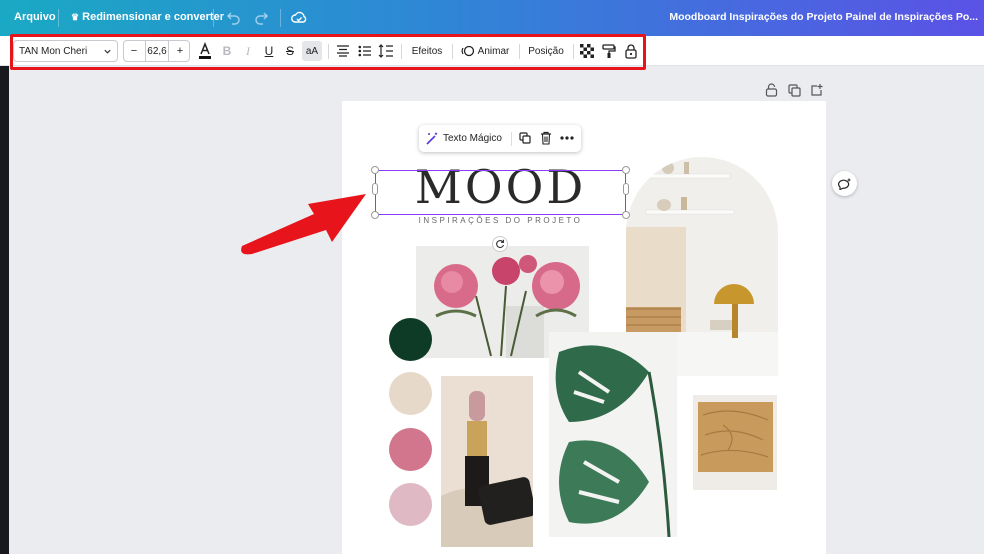 Image resolution: width=984 pixels, height=554 pixels. Describe the element at coordinates (546, 138) in the screenshot. I see `trash-icon` at that location.